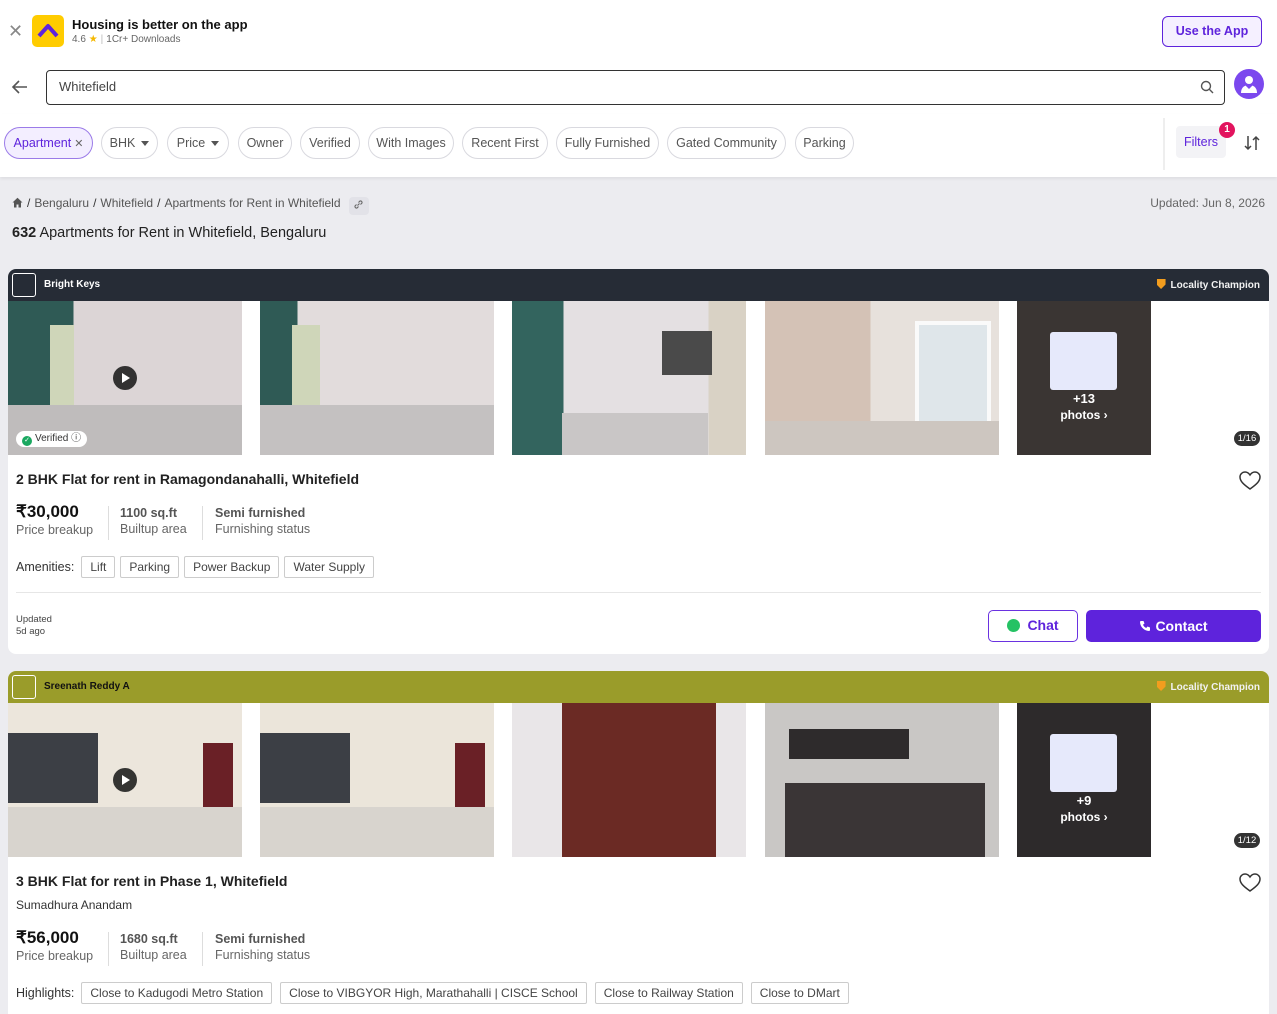 The width and height of the screenshot is (1277, 1014). I want to click on furnishing-stat: Semi furnished Furnishing status, so click(262, 521).